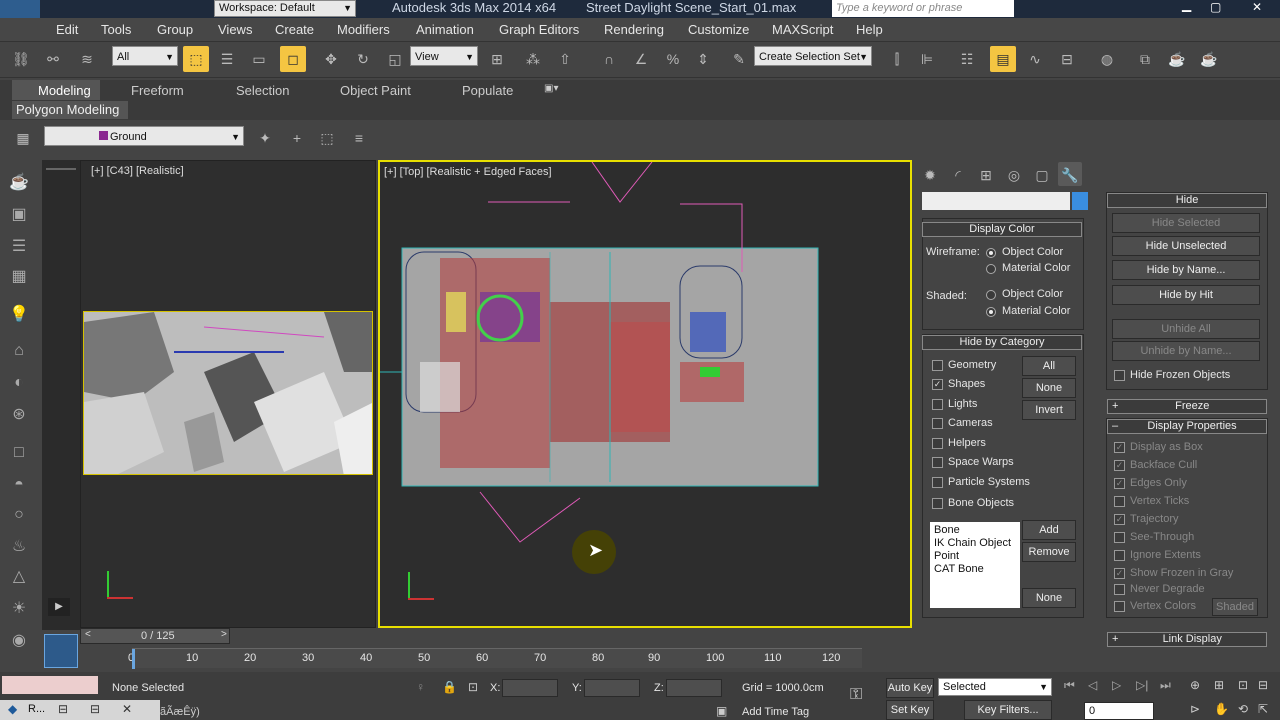 The image size is (1280, 720). I want to click on unhide-all-button: Unhide All, so click(1186, 329).